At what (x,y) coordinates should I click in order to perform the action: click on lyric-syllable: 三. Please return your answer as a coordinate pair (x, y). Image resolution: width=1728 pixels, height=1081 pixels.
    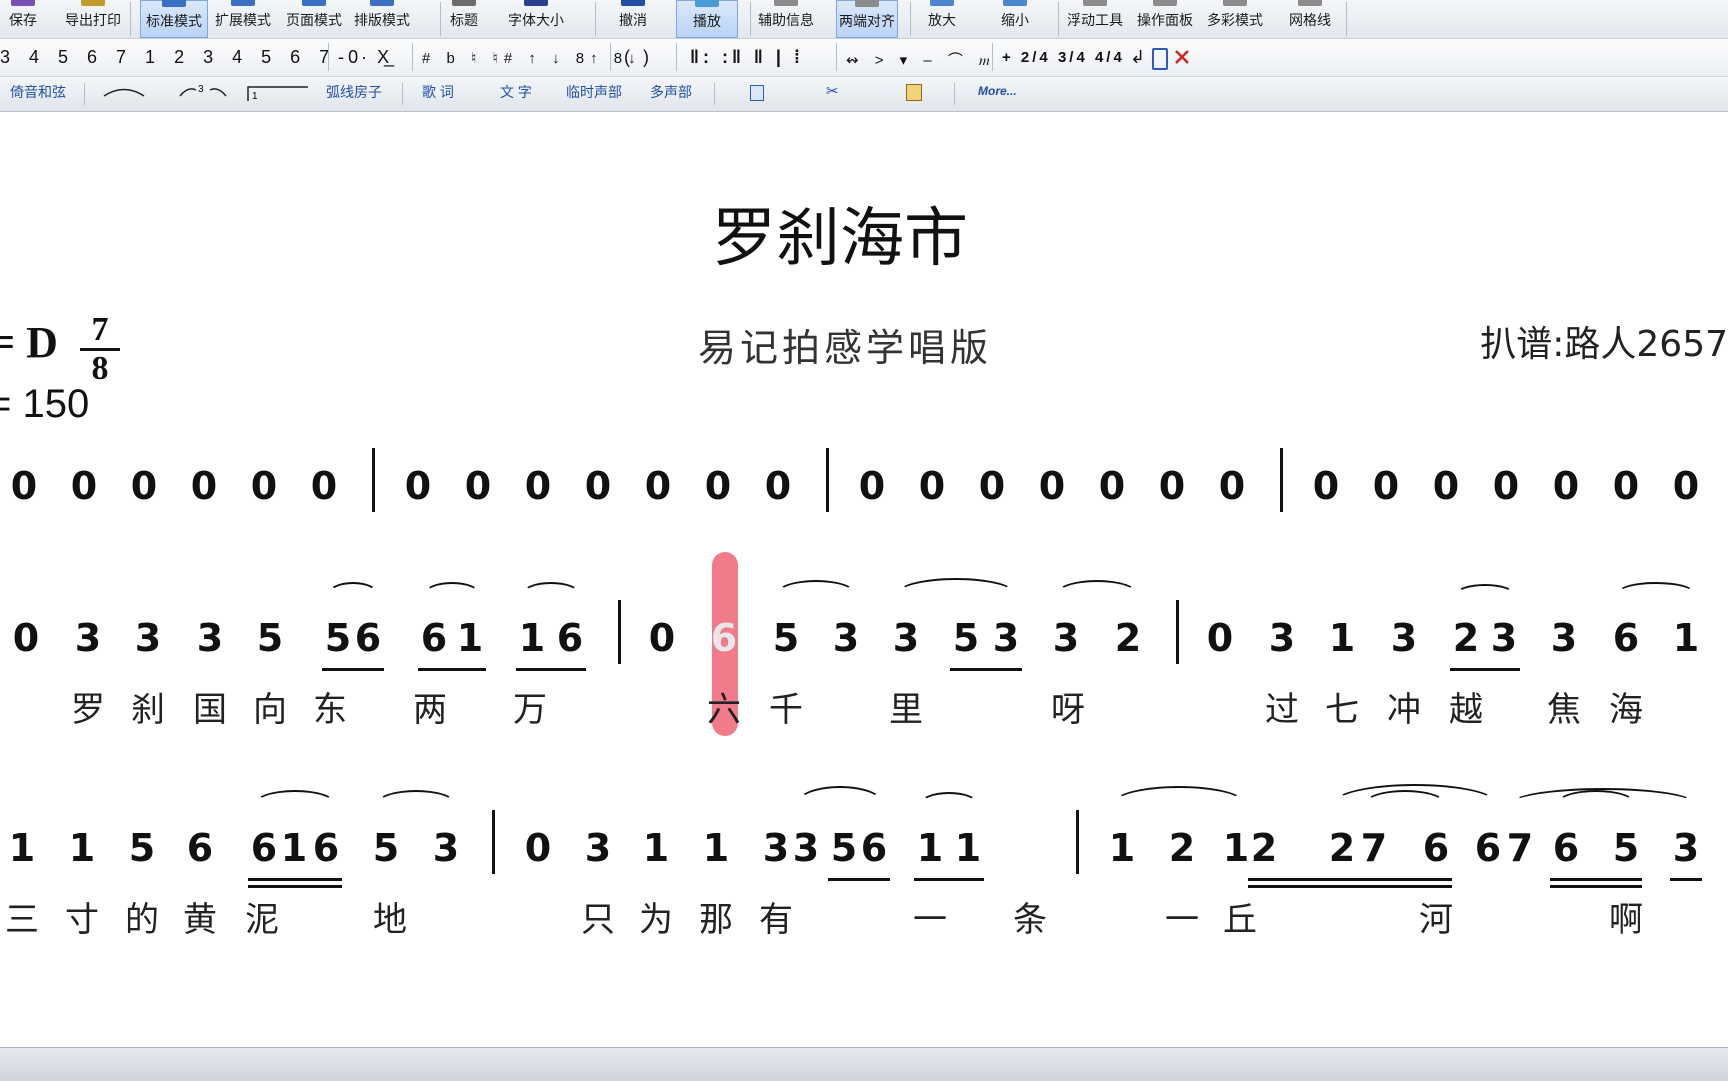
    Looking at the image, I should click on (22, 916).